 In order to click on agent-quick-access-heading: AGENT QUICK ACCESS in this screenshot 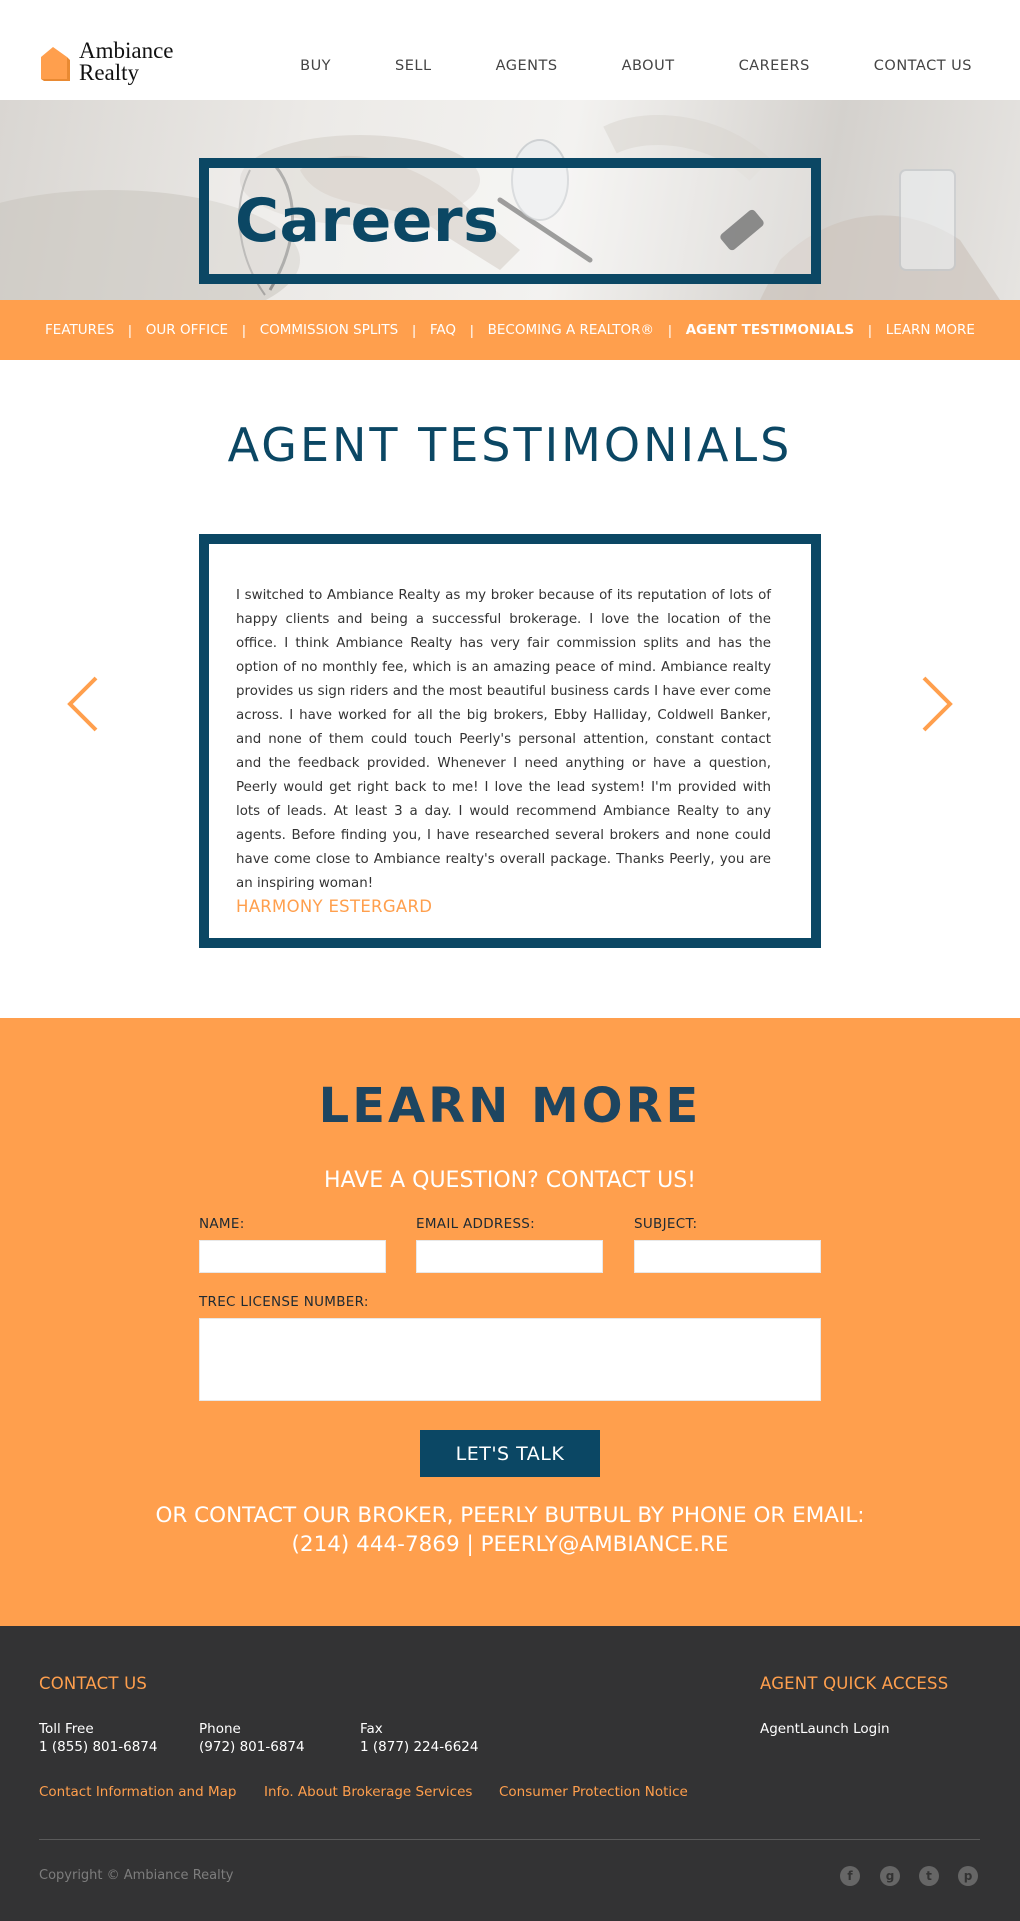, I will do `click(854, 1683)`.